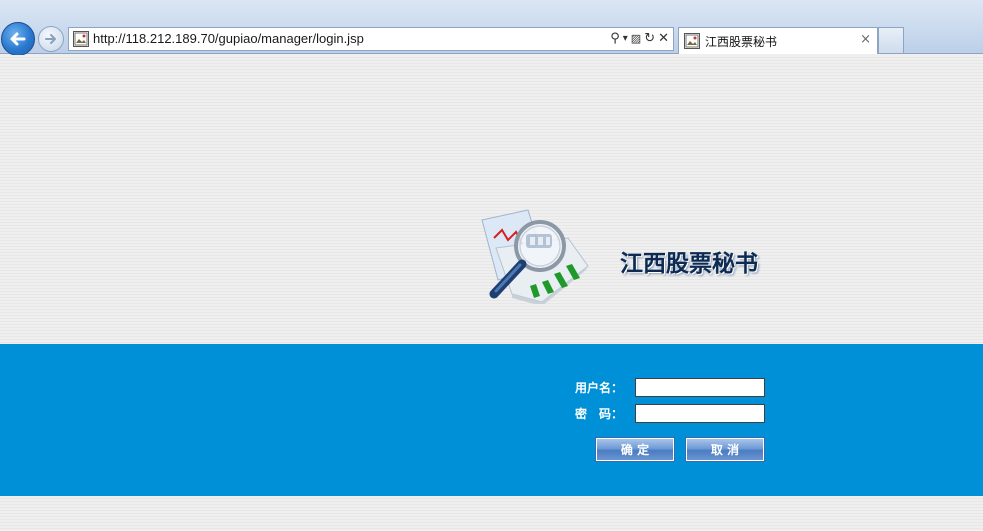 The height and width of the screenshot is (531, 983). Describe the element at coordinates (891, 40) in the screenshot. I see `new-tab-button` at that location.